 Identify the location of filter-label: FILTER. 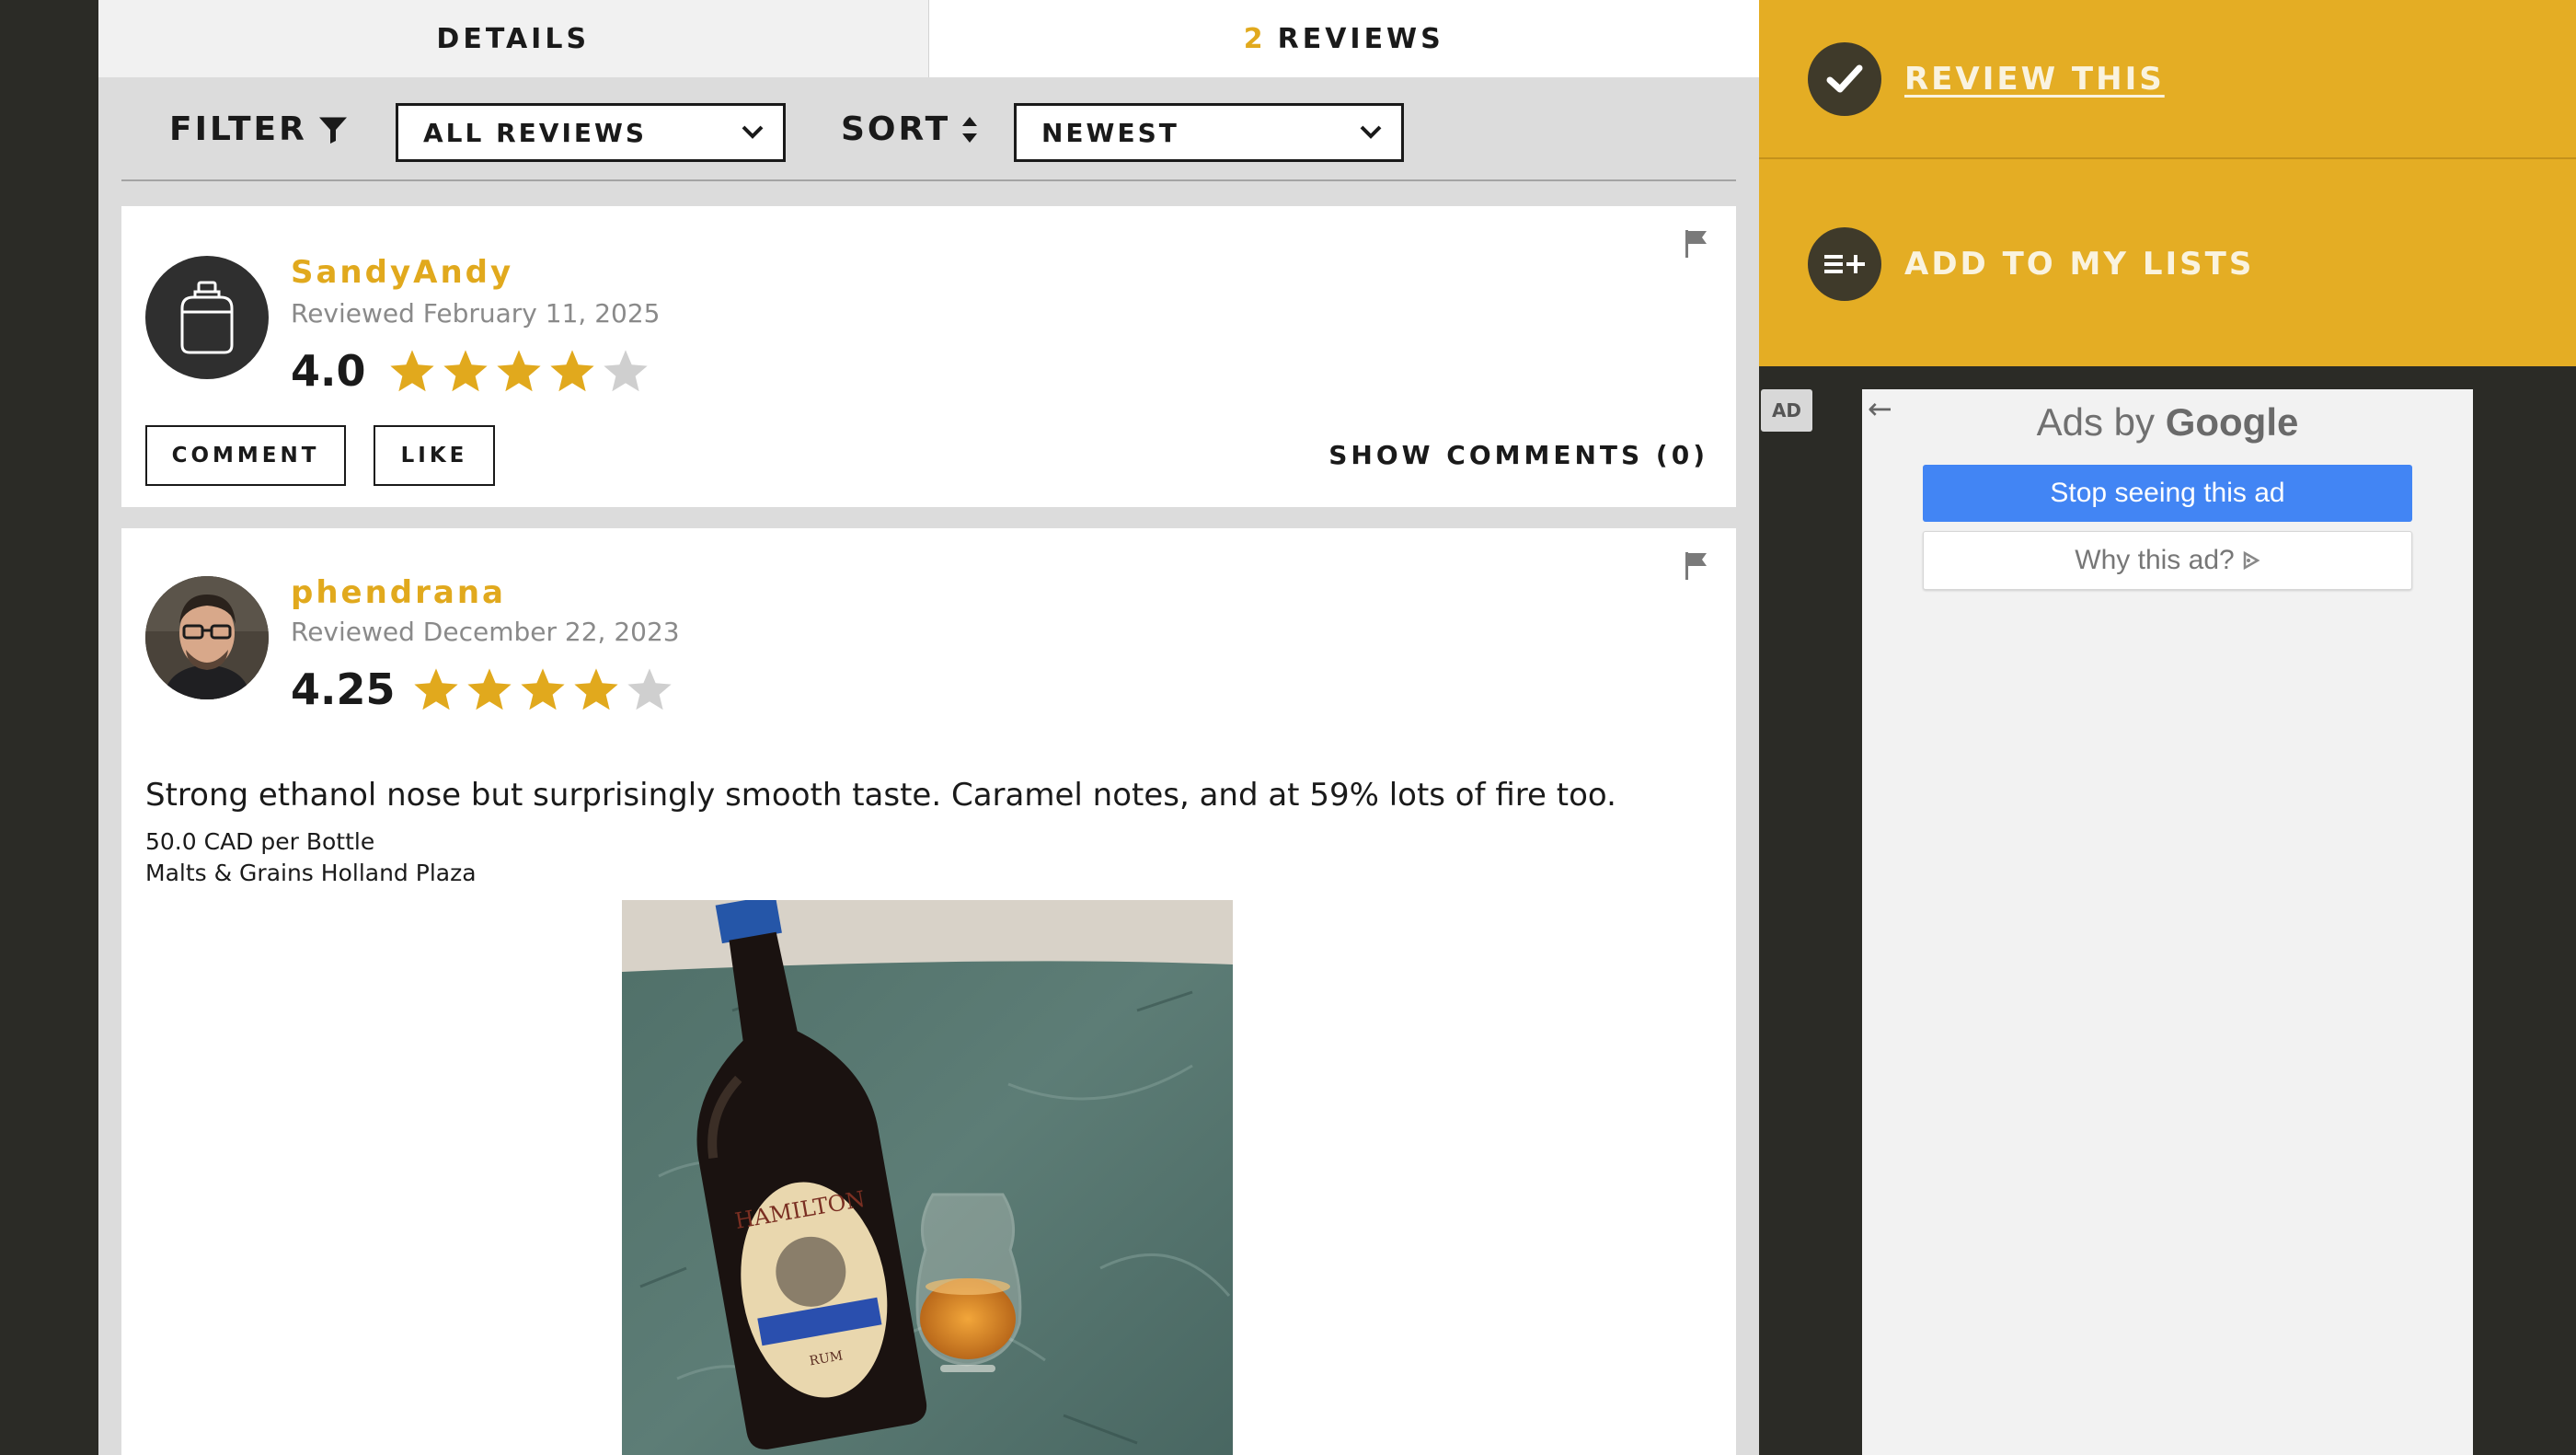
(259, 129).